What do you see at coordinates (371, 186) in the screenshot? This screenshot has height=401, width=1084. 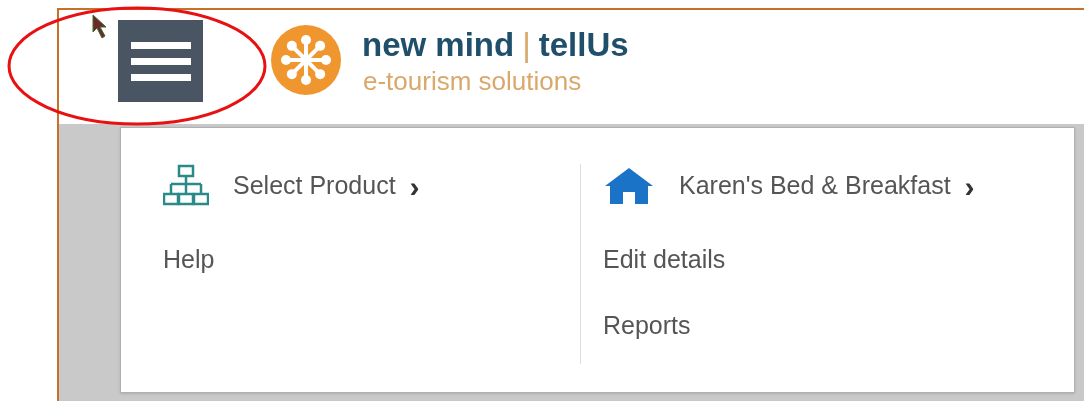 I see `menu-heading: Select Product ›` at bounding box center [371, 186].